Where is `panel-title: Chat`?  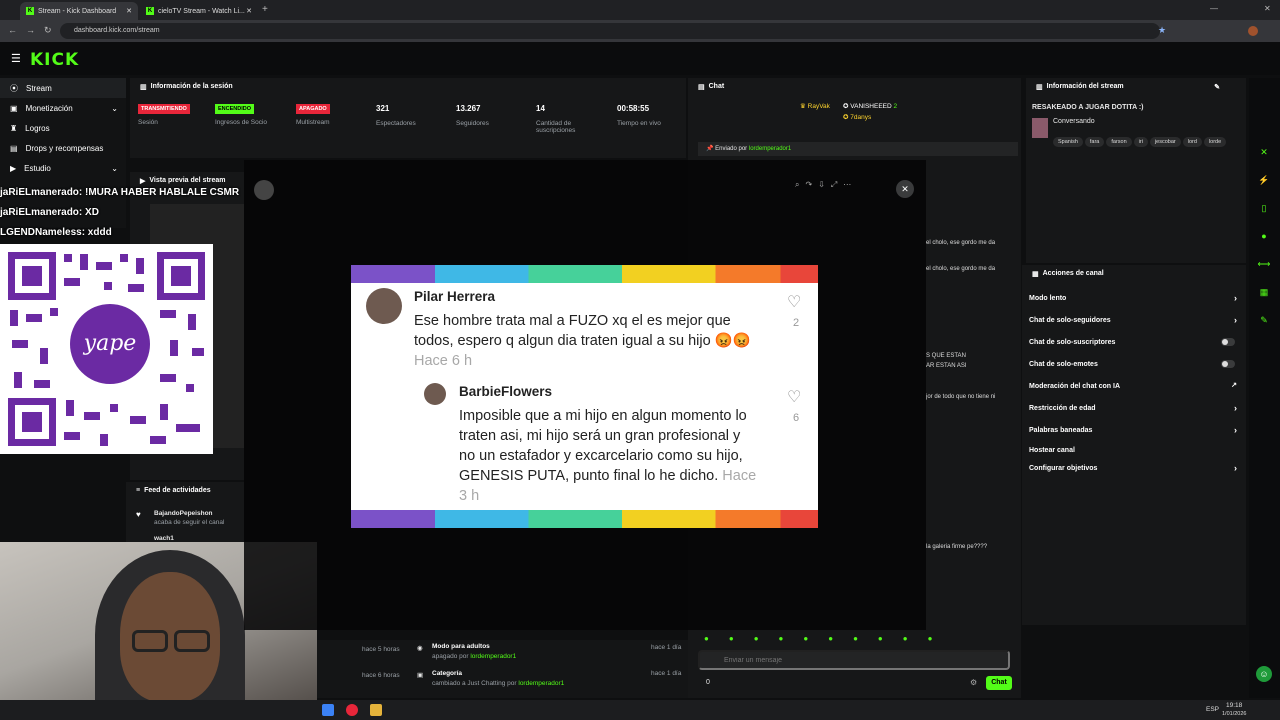 panel-title: Chat is located at coordinates (716, 86).